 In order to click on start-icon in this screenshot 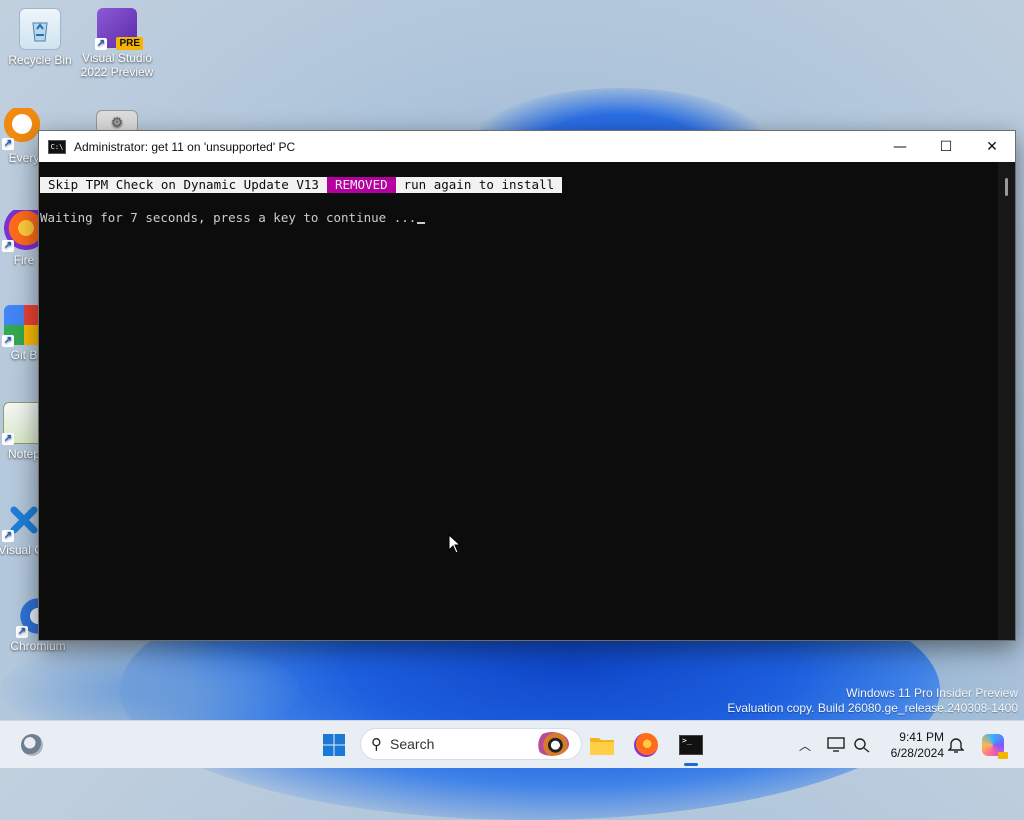, I will do `click(334, 745)`.